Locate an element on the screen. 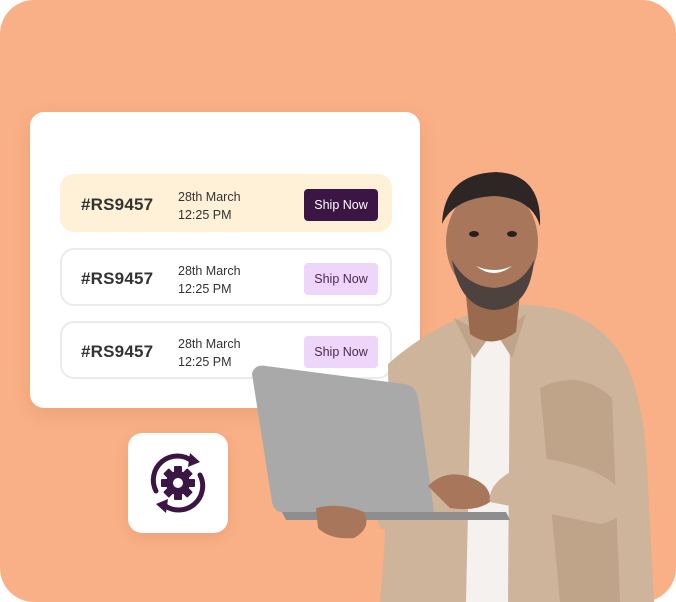  automation-tile is located at coordinates (178, 483).